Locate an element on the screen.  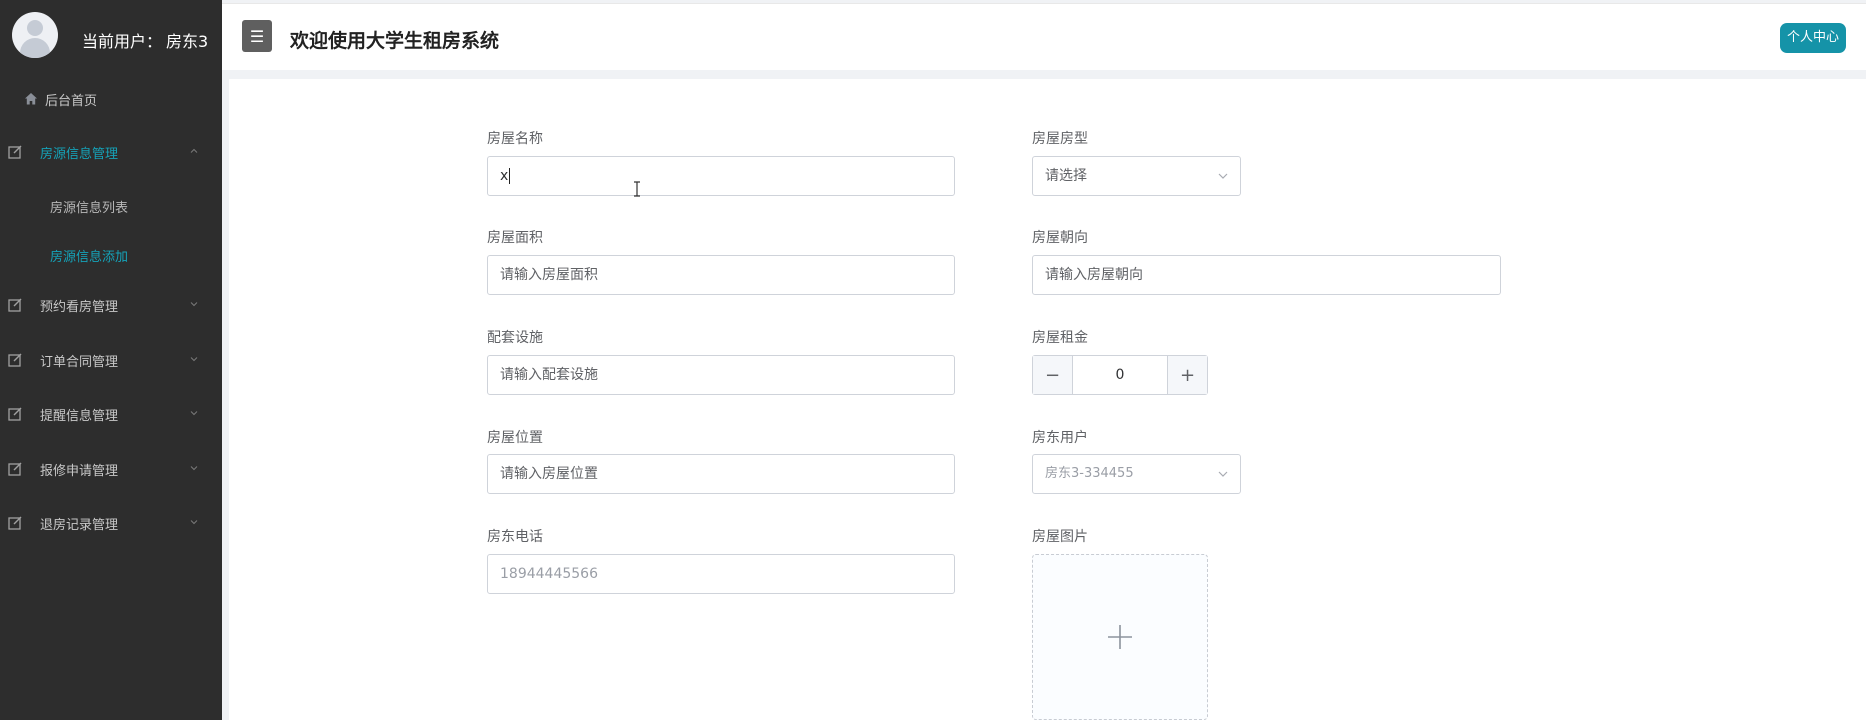
rent-decrease-button: − is located at coordinates (1053, 375).